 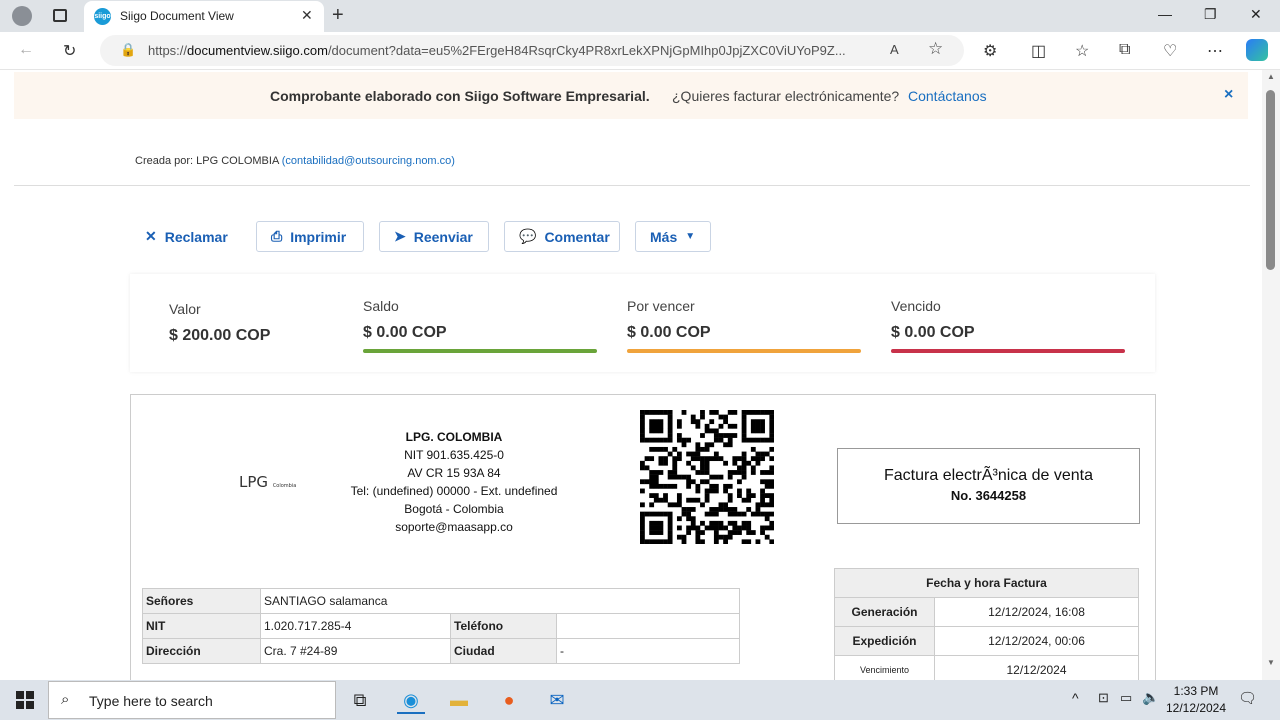 What do you see at coordinates (503, 651) in the screenshot?
I see `ciudad-label: Ciudad` at bounding box center [503, 651].